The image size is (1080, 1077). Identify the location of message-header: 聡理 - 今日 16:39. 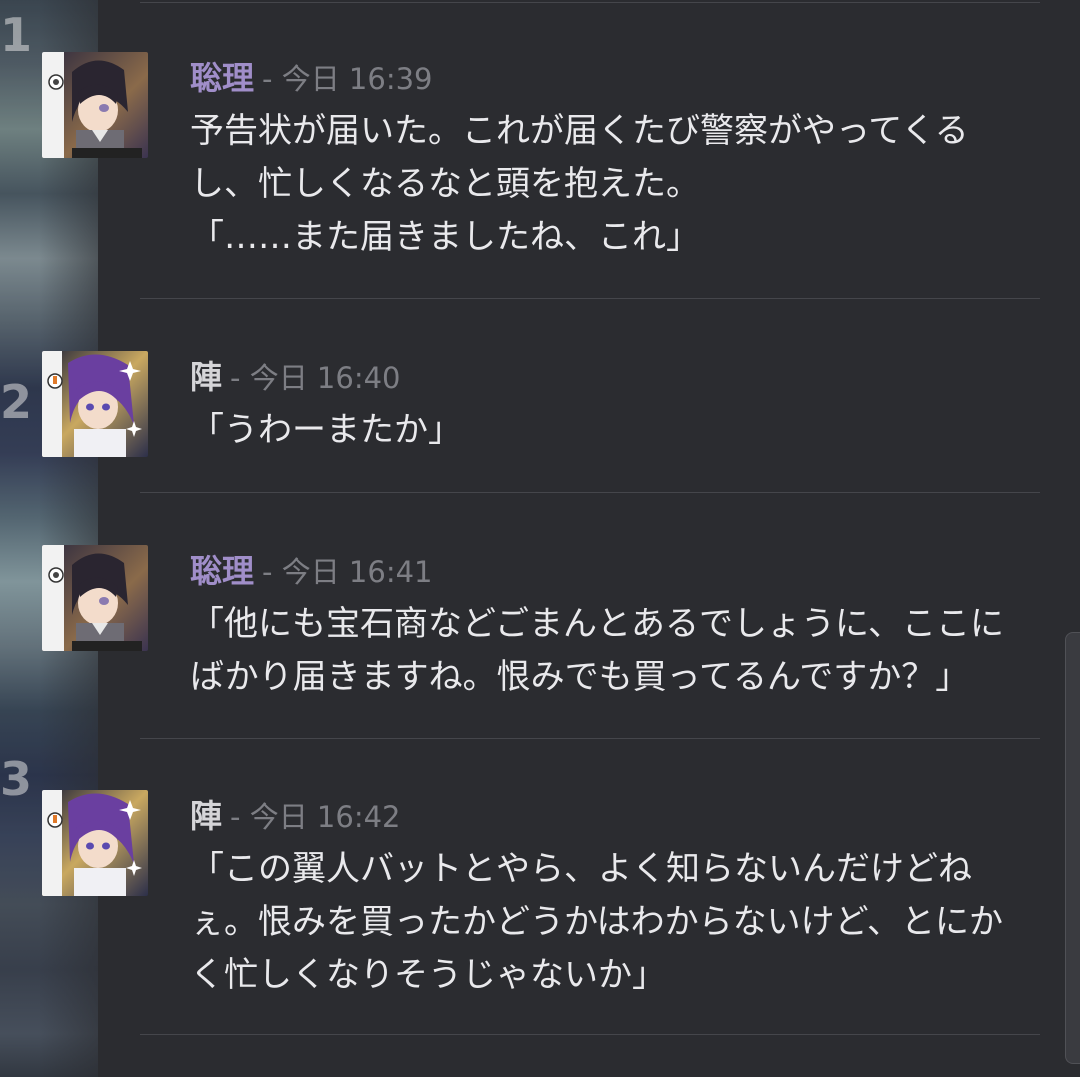
(311, 78).